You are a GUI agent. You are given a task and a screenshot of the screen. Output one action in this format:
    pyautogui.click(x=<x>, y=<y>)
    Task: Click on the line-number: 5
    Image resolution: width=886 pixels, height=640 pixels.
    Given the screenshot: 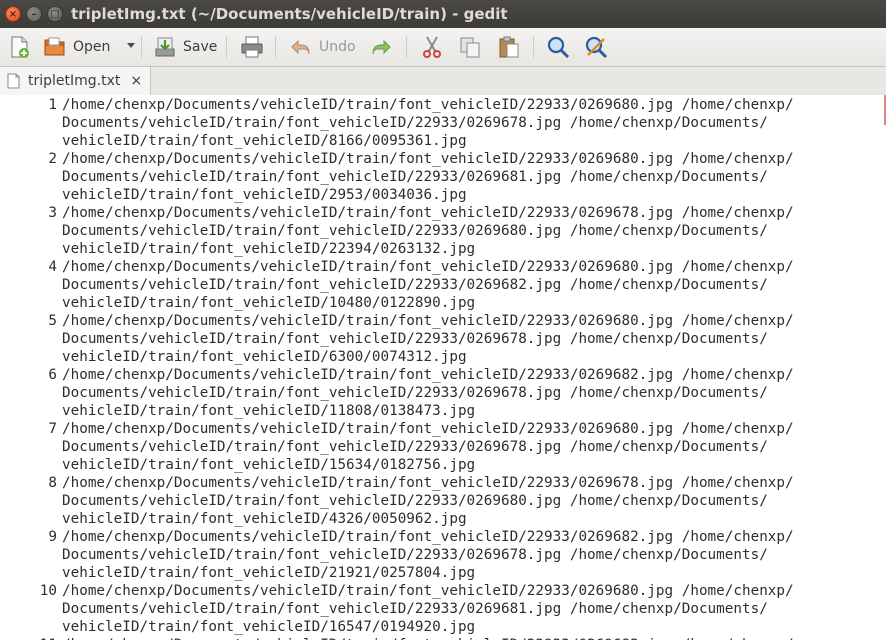 What is the action you would take?
    pyautogui.click(x=52, y=321)
    